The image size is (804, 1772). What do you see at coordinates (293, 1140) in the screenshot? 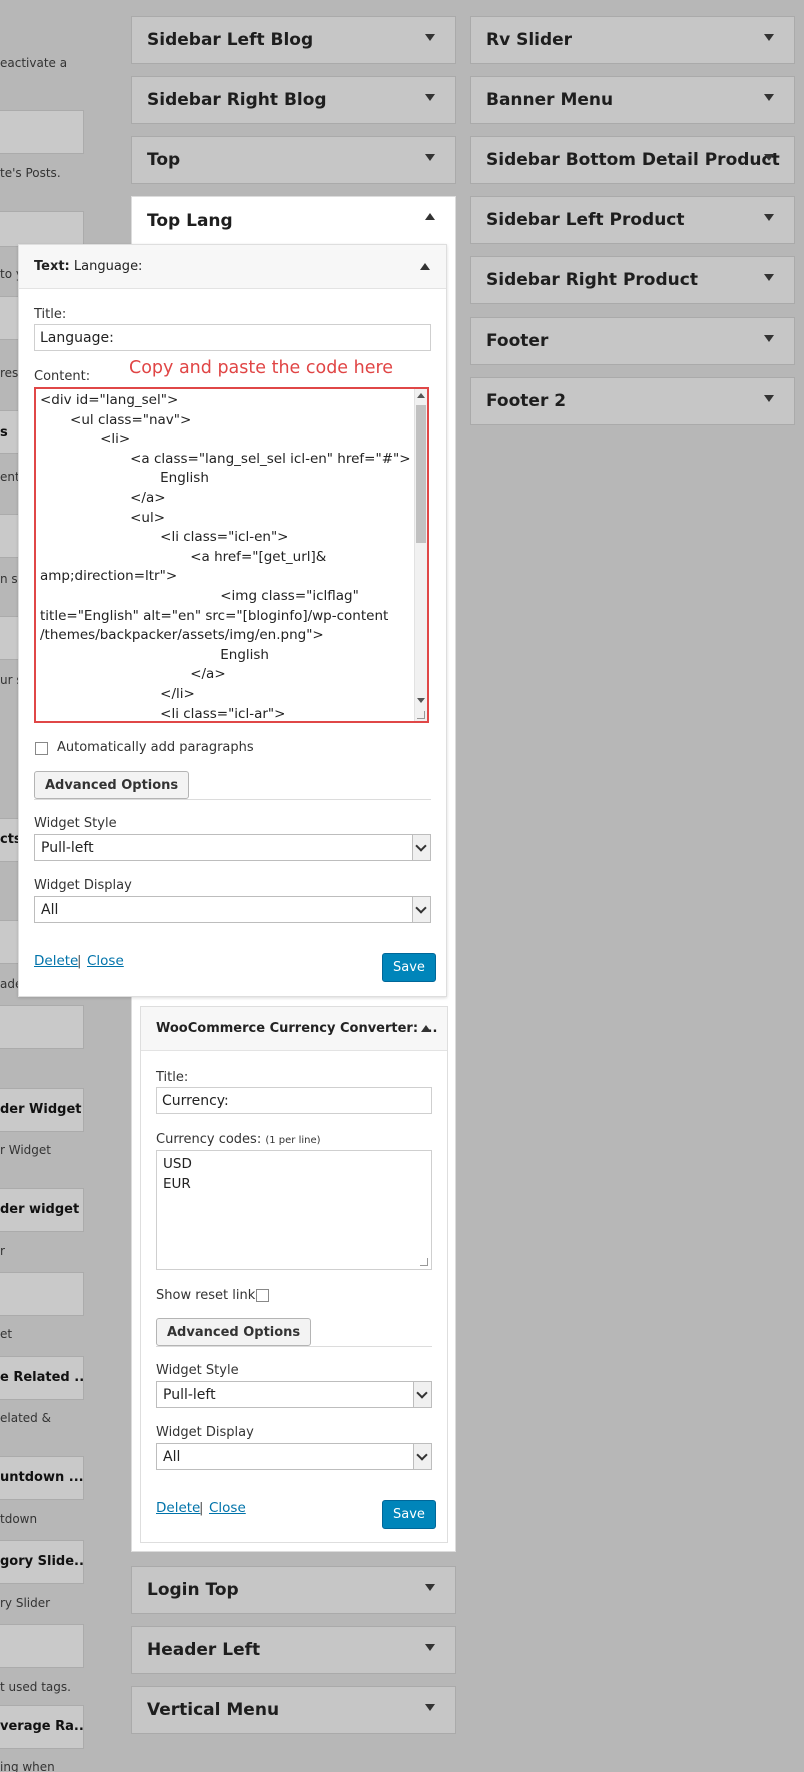
I see `currency-codes-hint: (1 per line)` at bounding box center [293, 1140].